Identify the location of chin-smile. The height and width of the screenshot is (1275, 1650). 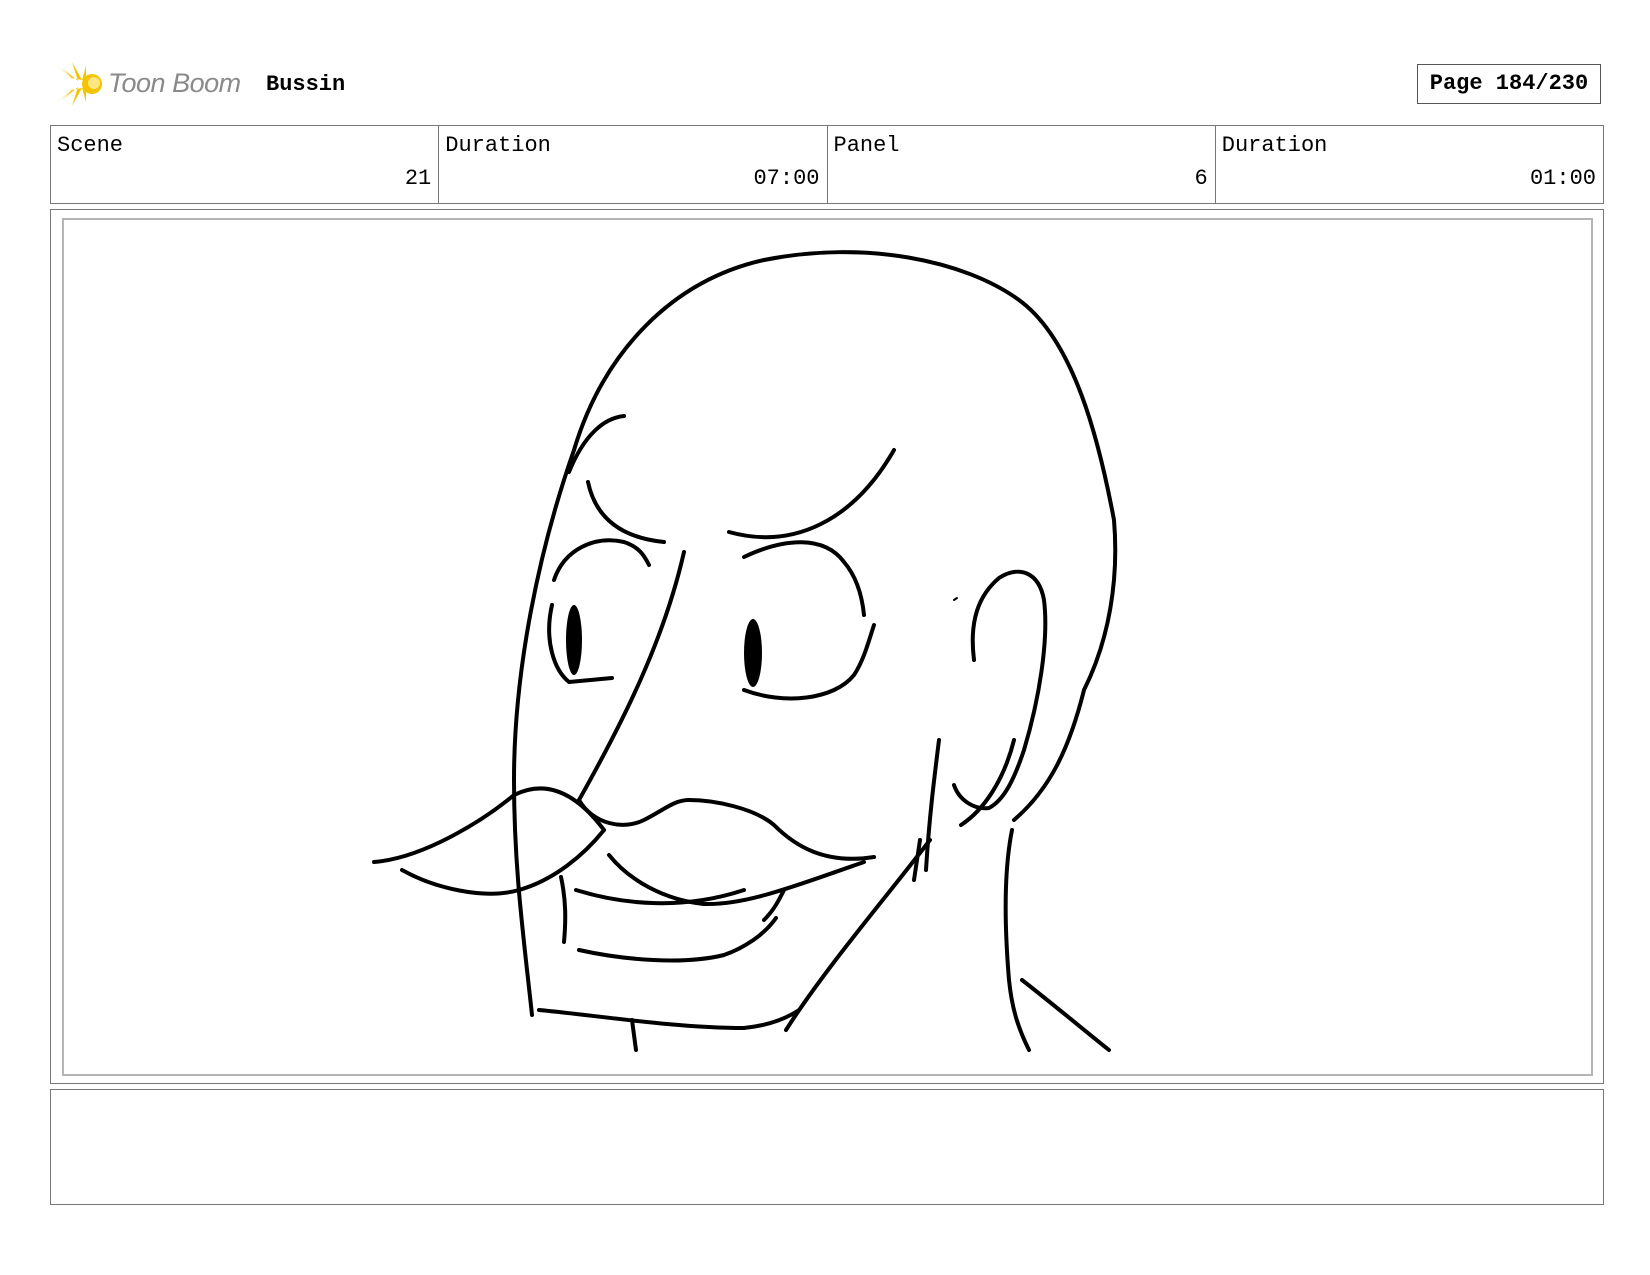
(677, 939).